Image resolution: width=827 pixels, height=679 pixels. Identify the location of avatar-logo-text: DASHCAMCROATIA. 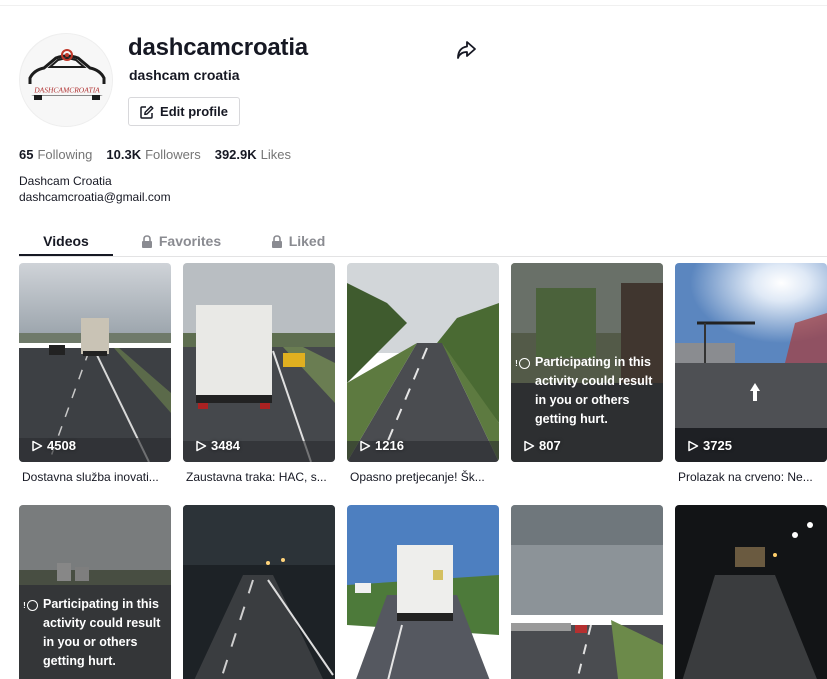
(66, 90).